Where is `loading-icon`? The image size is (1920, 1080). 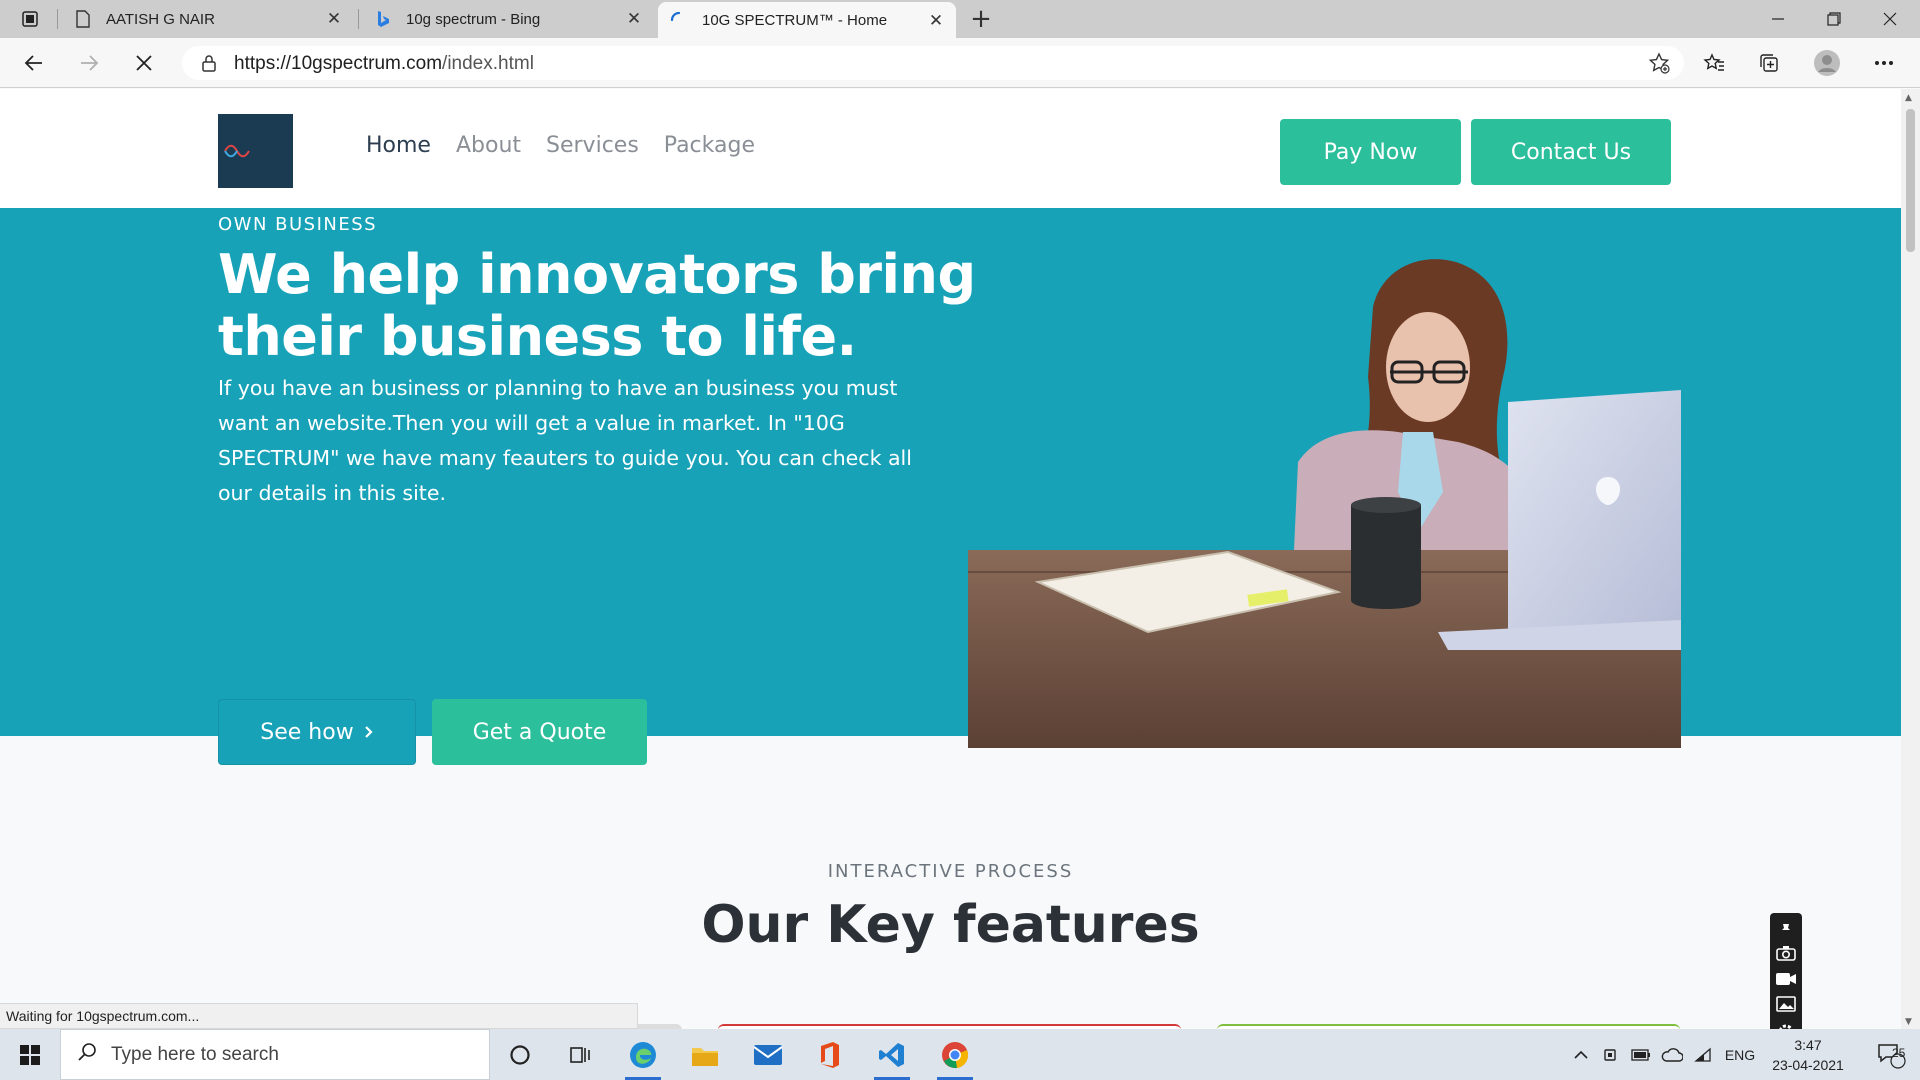 loading-icon is located at coordinates (679, 20).